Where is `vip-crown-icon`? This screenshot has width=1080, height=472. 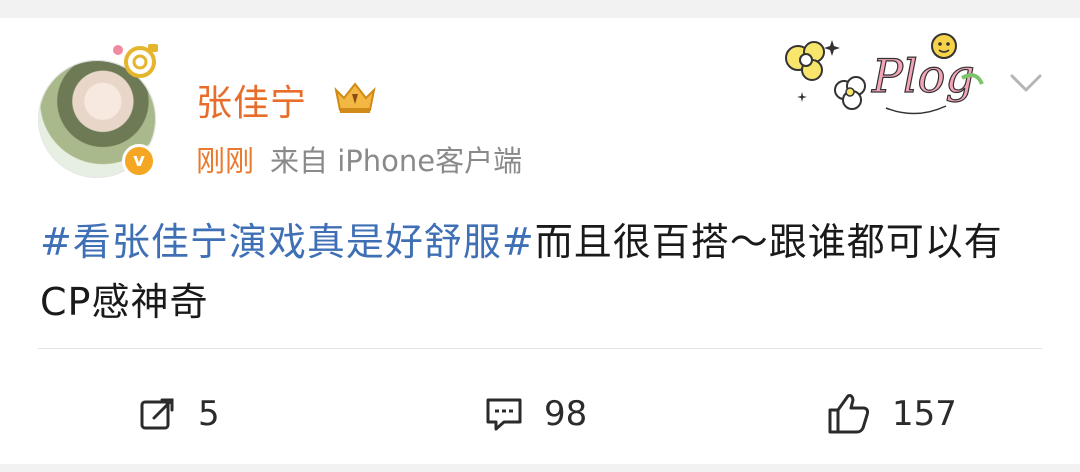
vip-crown-icon is located at coordinates (355, 97).